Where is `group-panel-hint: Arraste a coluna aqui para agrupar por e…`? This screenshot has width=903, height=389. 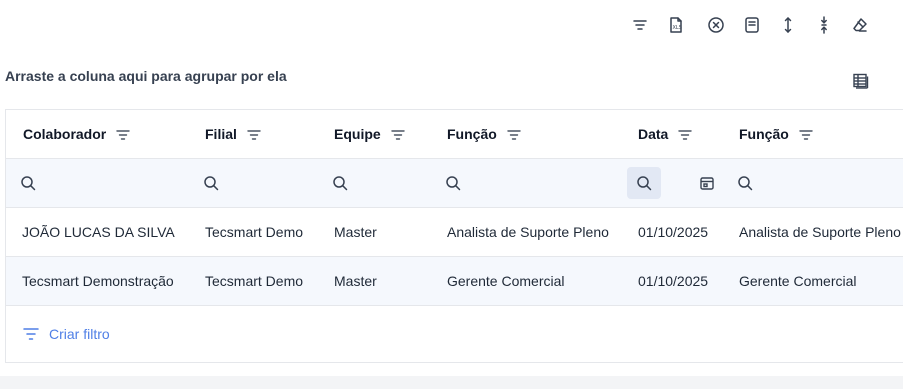
group-panel-hint: Arraste a coluna aqui para agrupar por e… is located at coordinates (146, 76).